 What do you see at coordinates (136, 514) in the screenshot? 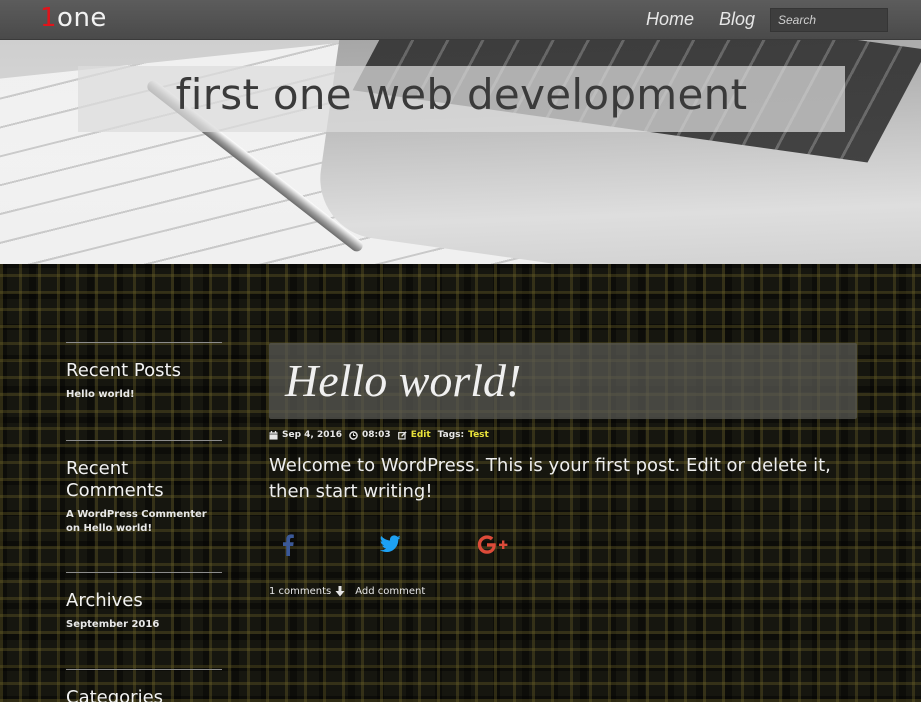
I see `comment-author-link: A WordPress Commenter` at bounding box center [136, 514].